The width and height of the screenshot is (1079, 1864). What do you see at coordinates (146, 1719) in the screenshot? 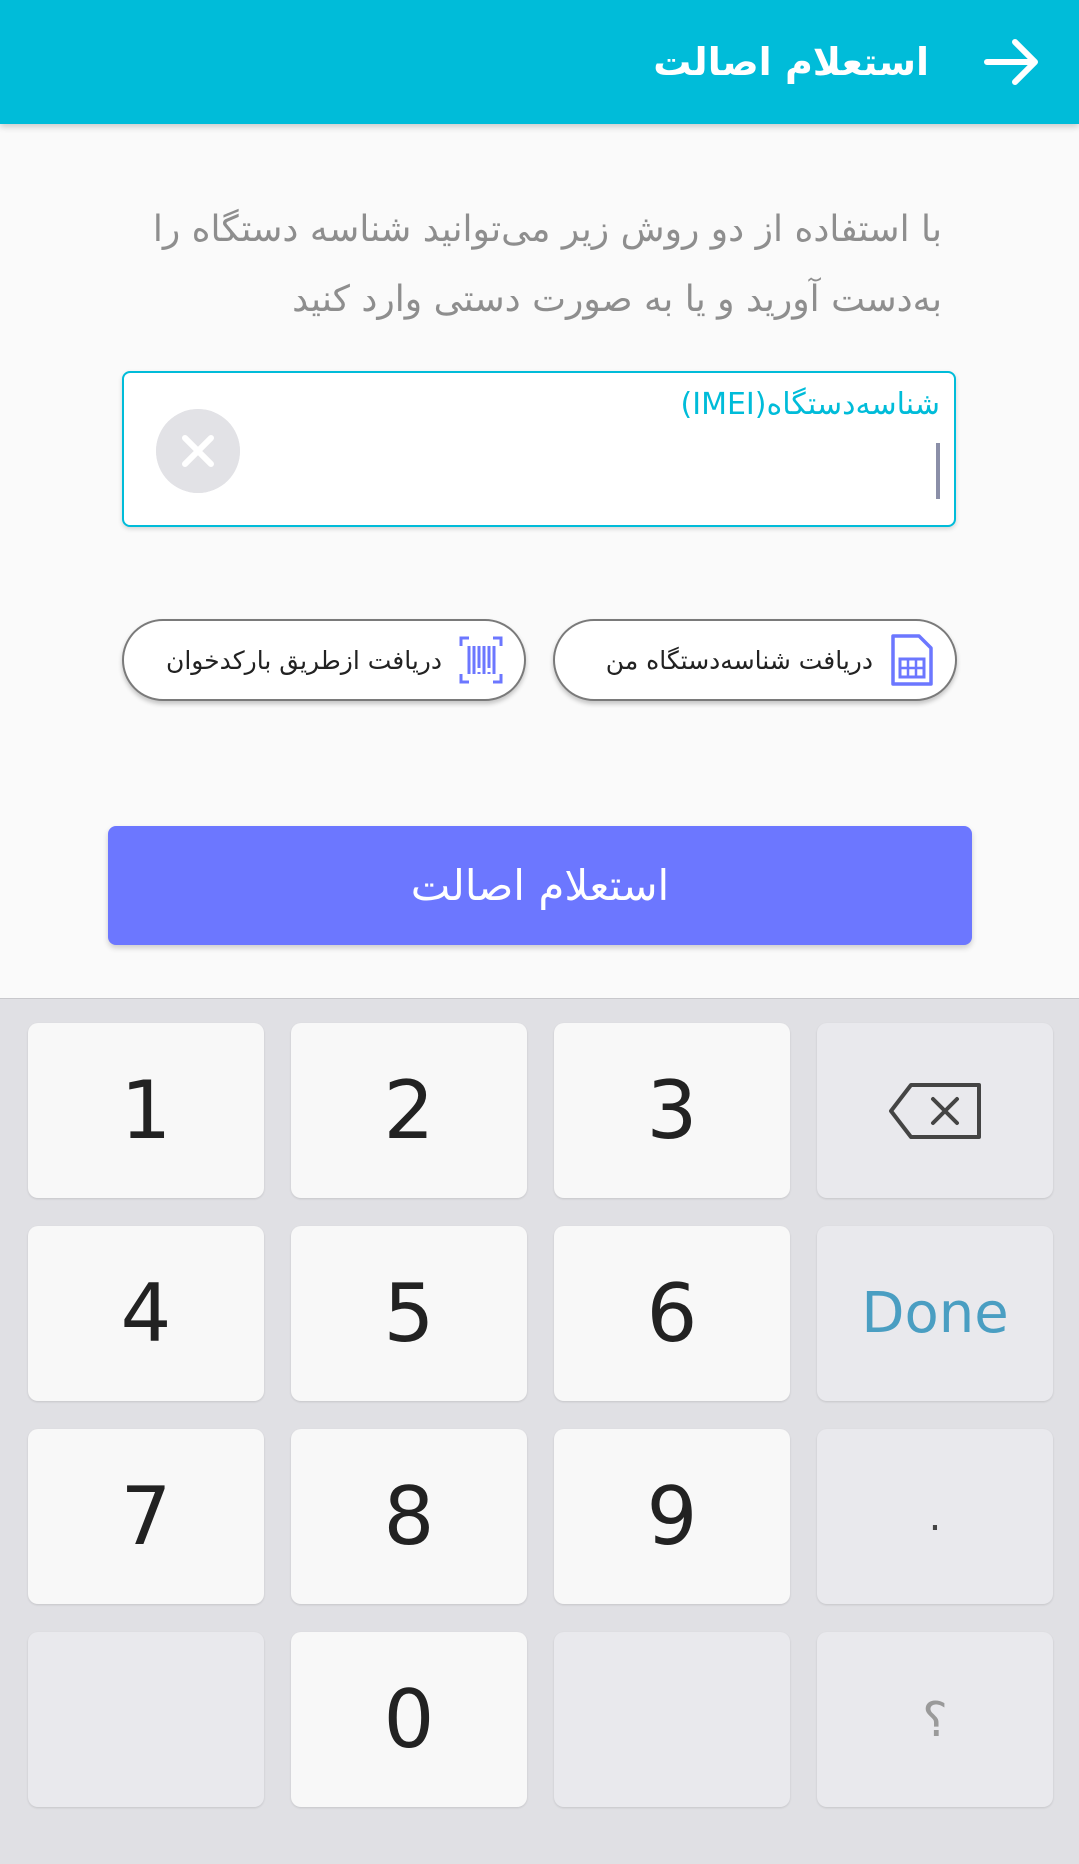
I see `empty-key-left` at bounding box center [146, 1719].